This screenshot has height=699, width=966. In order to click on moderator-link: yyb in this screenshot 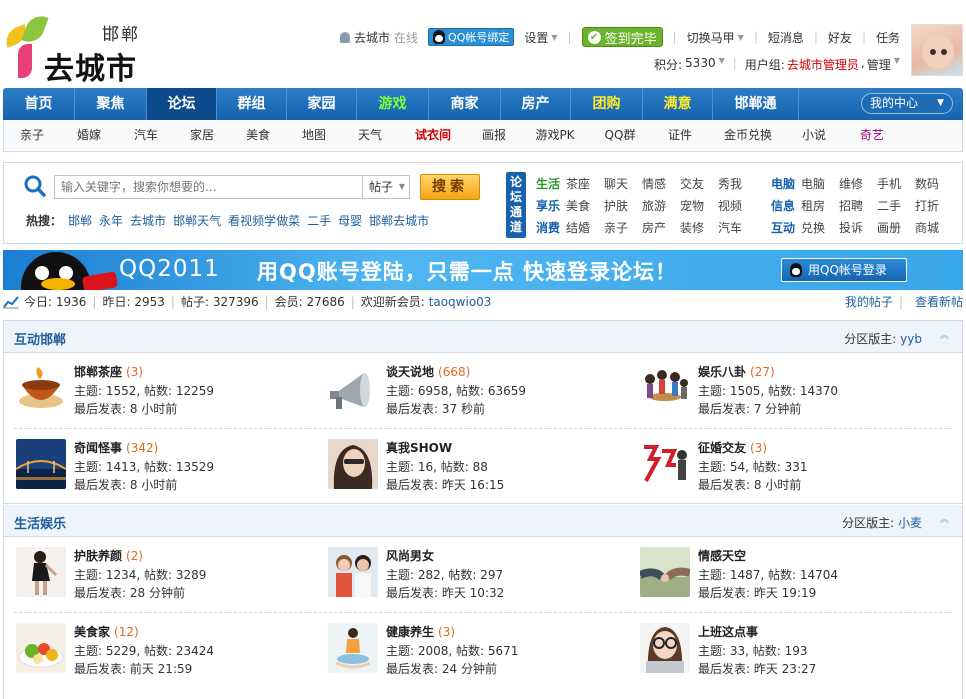, I will do `click(911, 339)`.